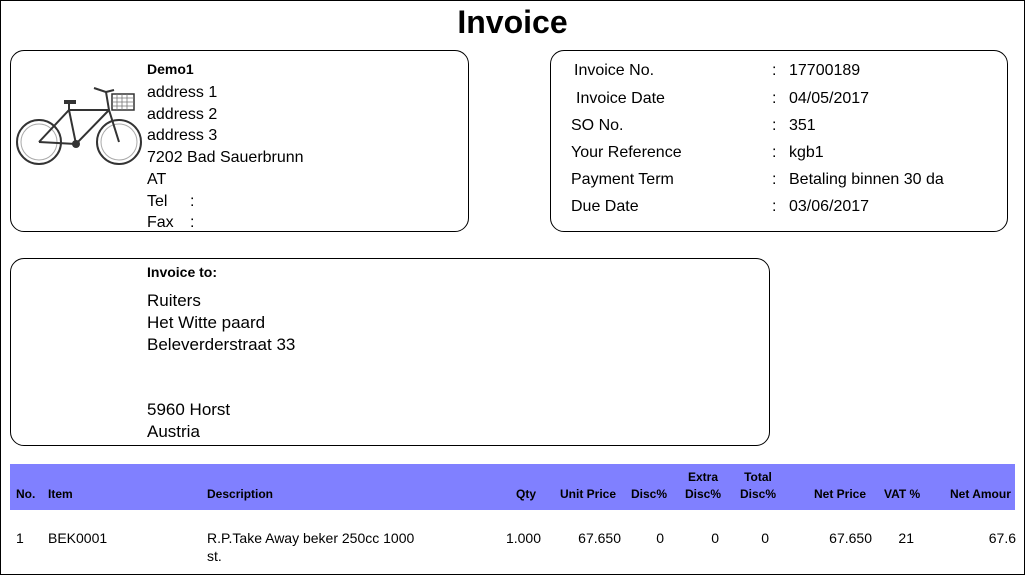  Describe the element at coordinates (622, 179) in the screenshot. I see `info-label-payment-term: Payment Term` at that location.